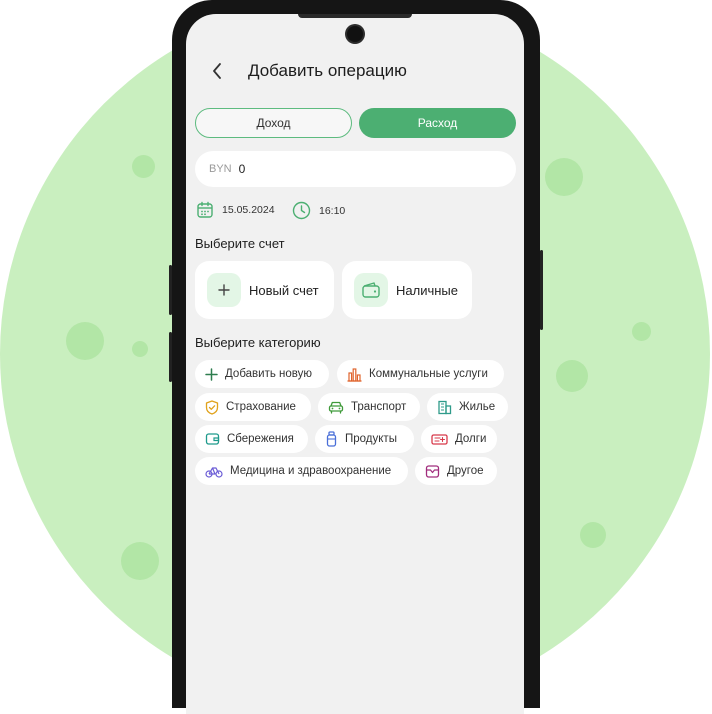  Describe the element at coordinates (258, 342) in the screenshot. I see `categories-heading: Выберите категорию` at that location.